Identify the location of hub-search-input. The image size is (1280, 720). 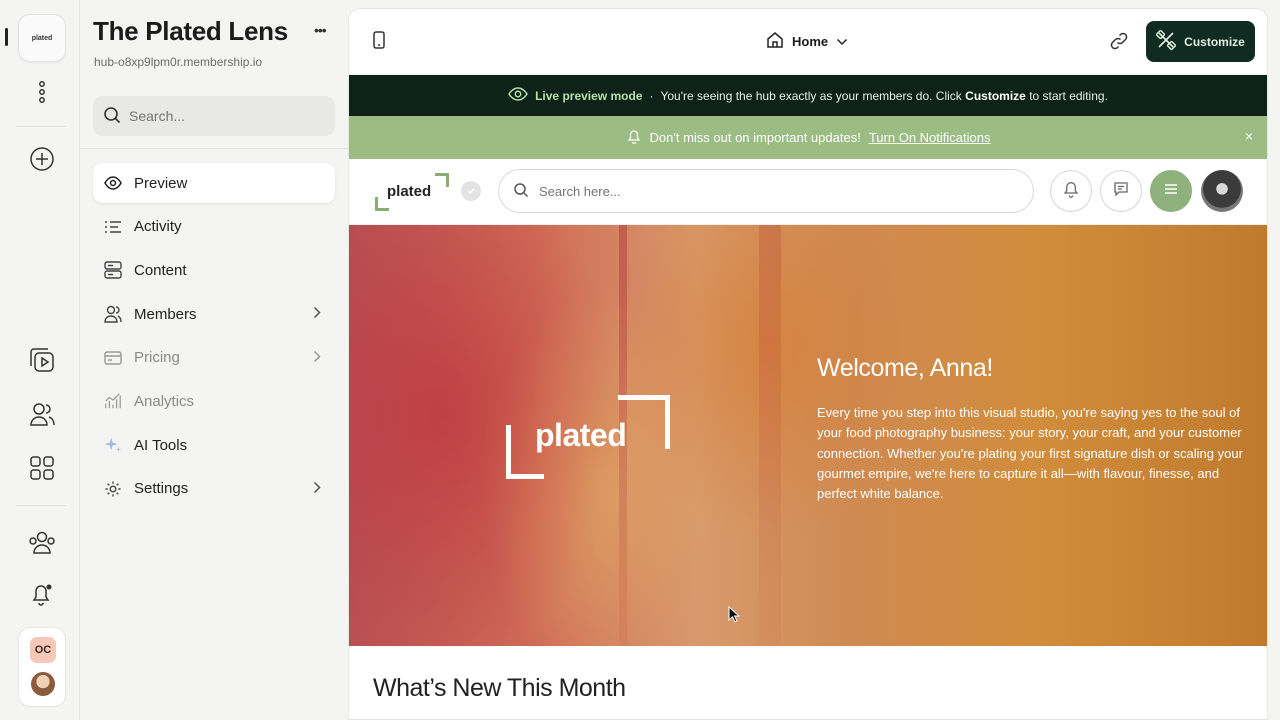
(769, 191).